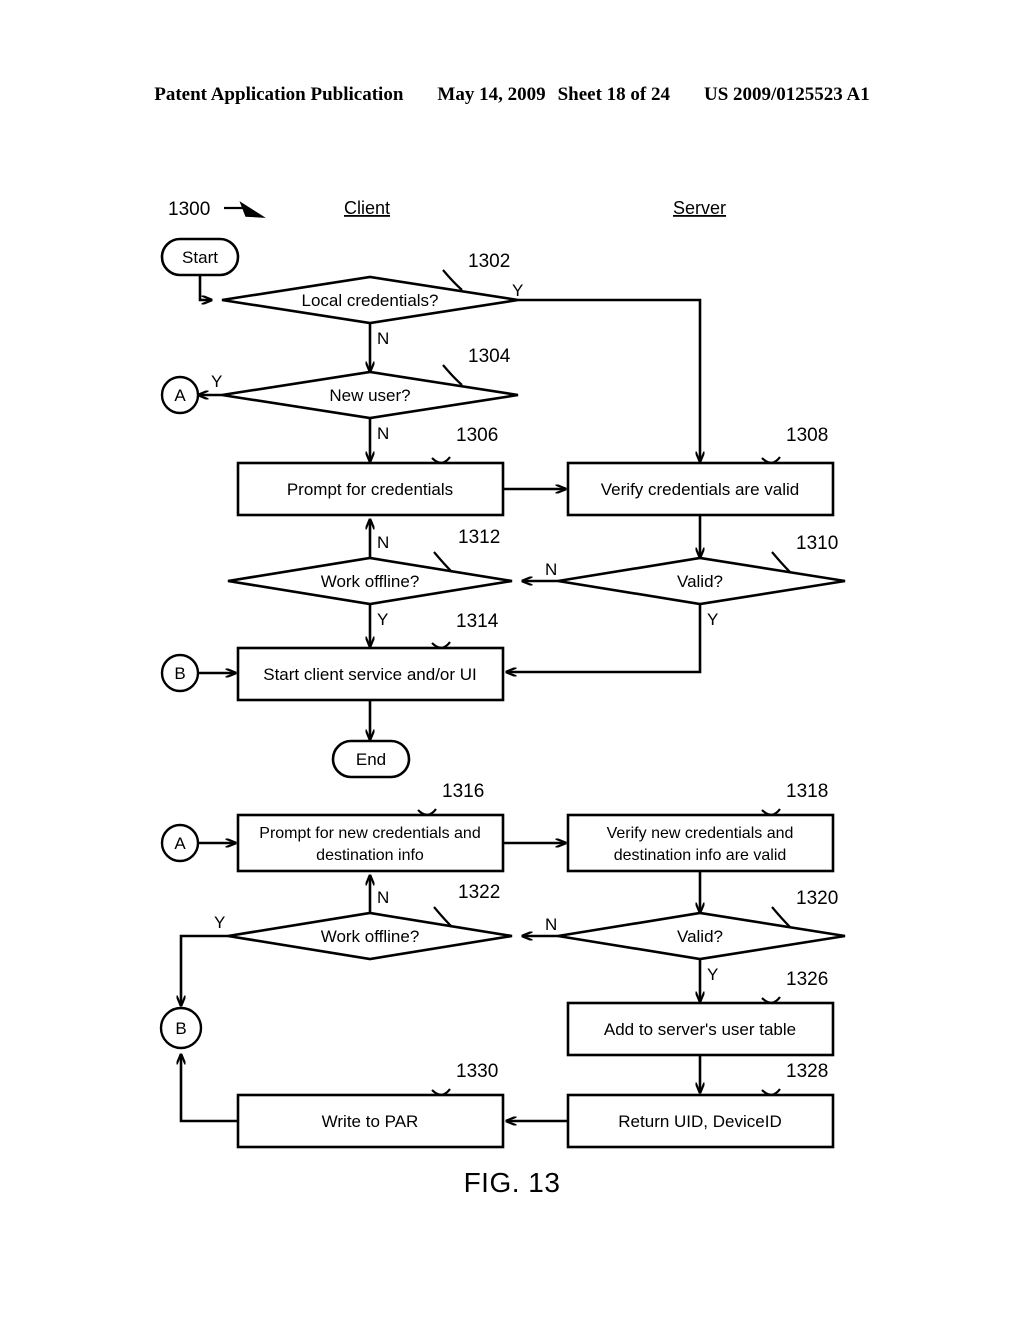  I want to click on ref-number-1310: 1310, so click(817, 543).